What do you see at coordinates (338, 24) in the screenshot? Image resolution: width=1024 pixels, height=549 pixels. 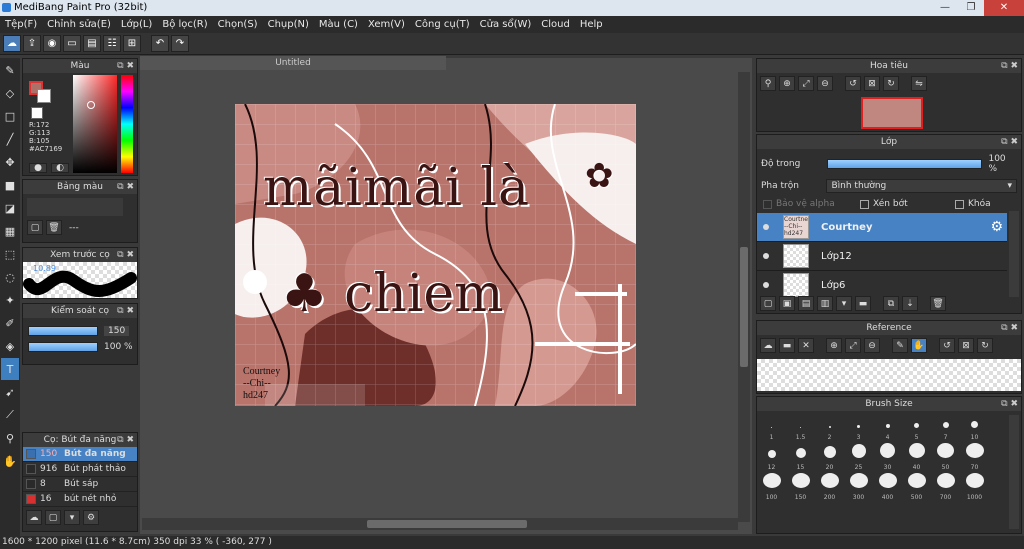 I see `menu-color: Màu (C)` at bounding box center [338, 24].